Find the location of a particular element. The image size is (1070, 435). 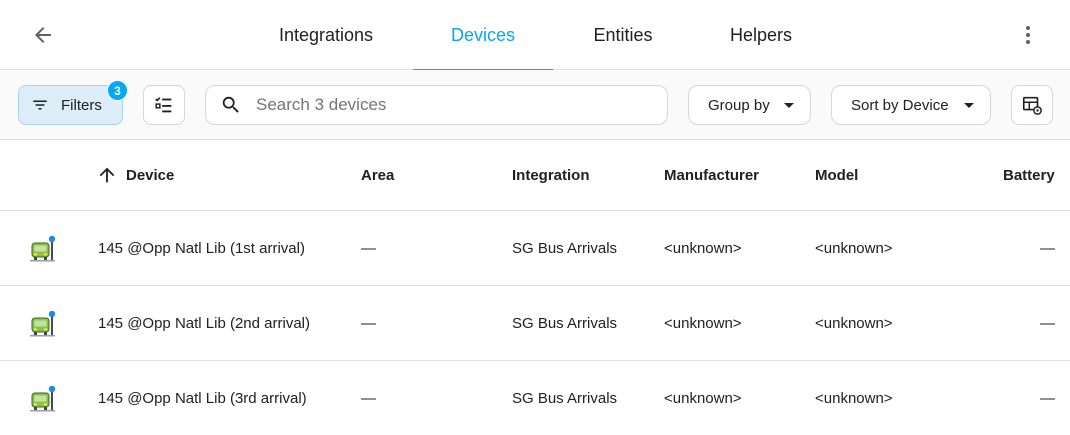

arrow-up-icon is located at coordinates (107, 175).